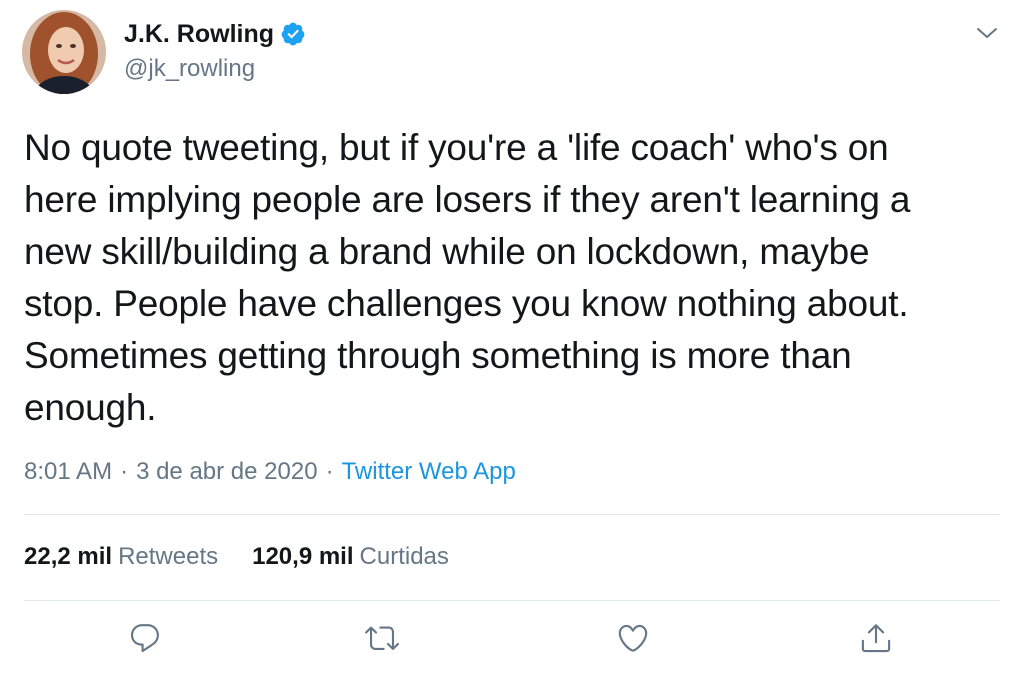 The width and height of the screenshot is (1024, 680). I want to click on like-button, so click(633, 638).